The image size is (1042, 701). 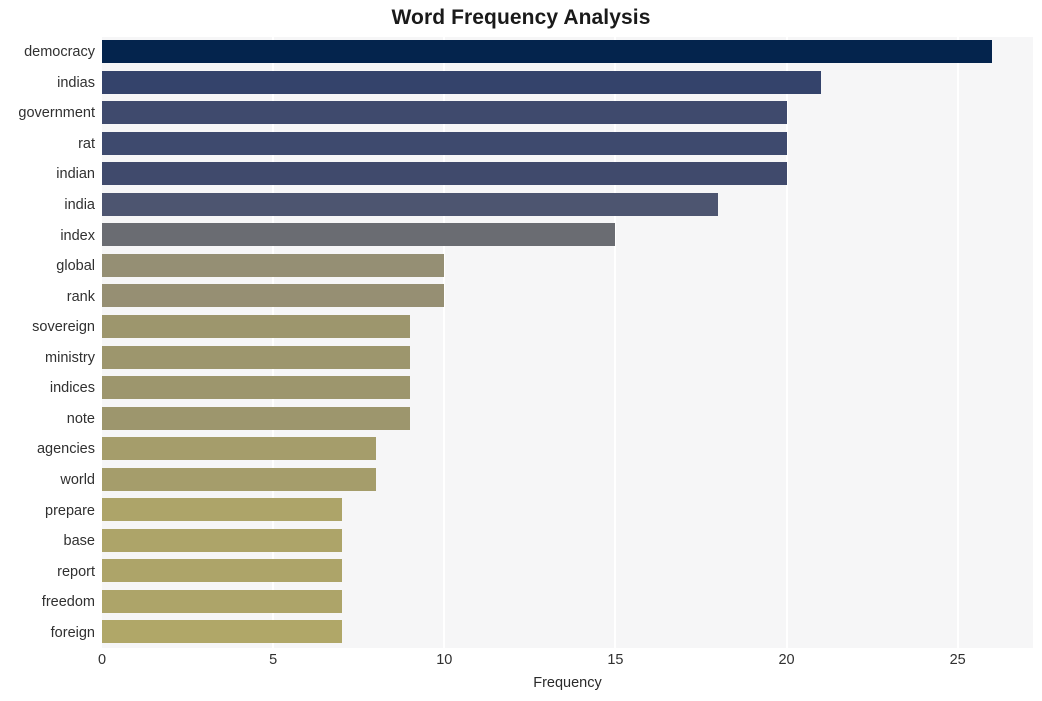 I want to click on x-tick-label-15: 15, so click(x=615, y=660).